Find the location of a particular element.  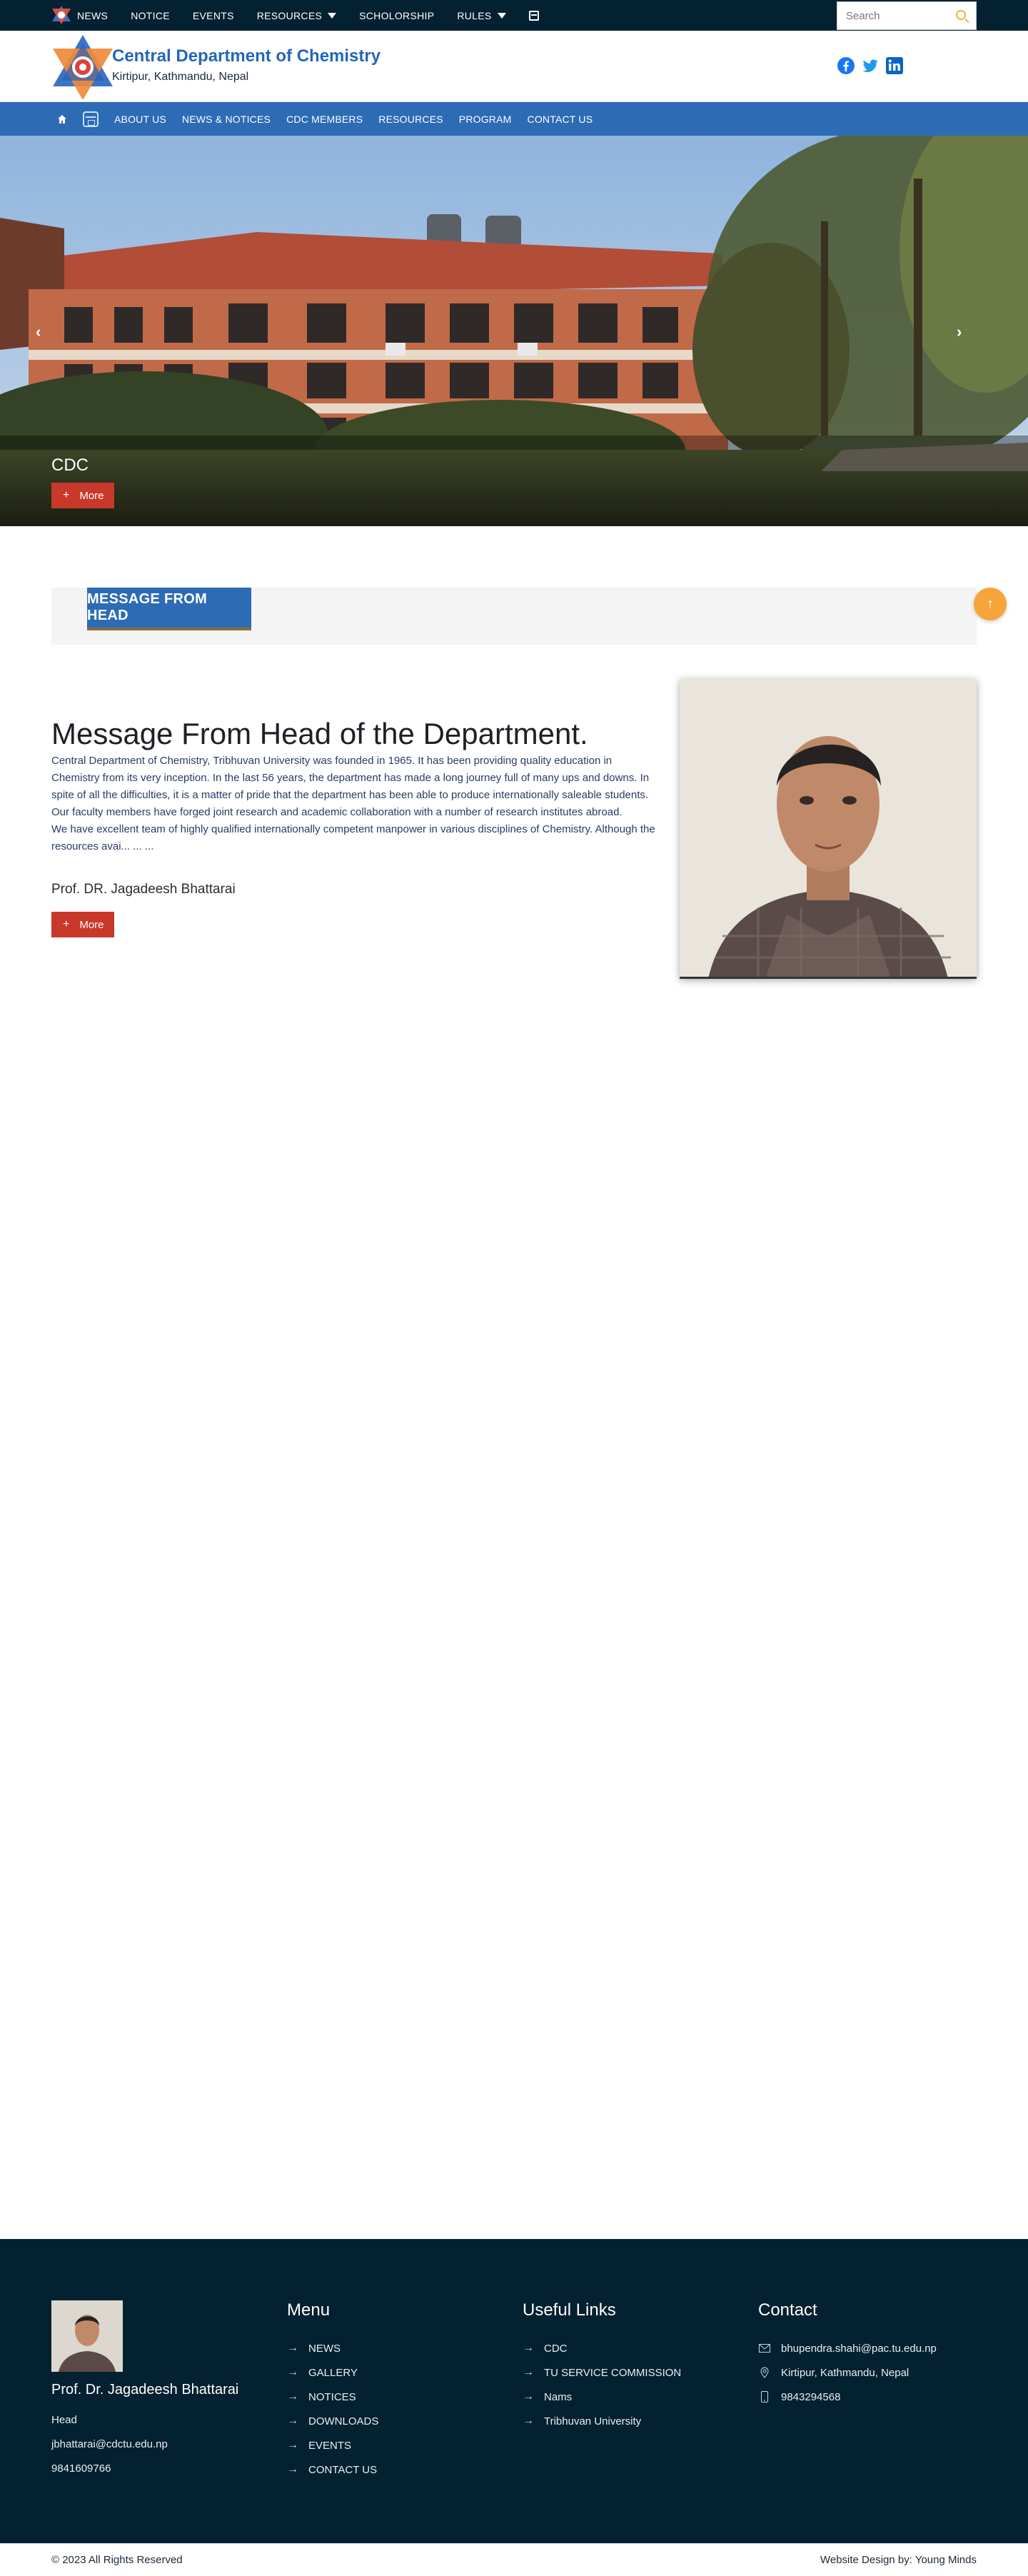

location-pin-icon is located at coordinates (764, 2372).